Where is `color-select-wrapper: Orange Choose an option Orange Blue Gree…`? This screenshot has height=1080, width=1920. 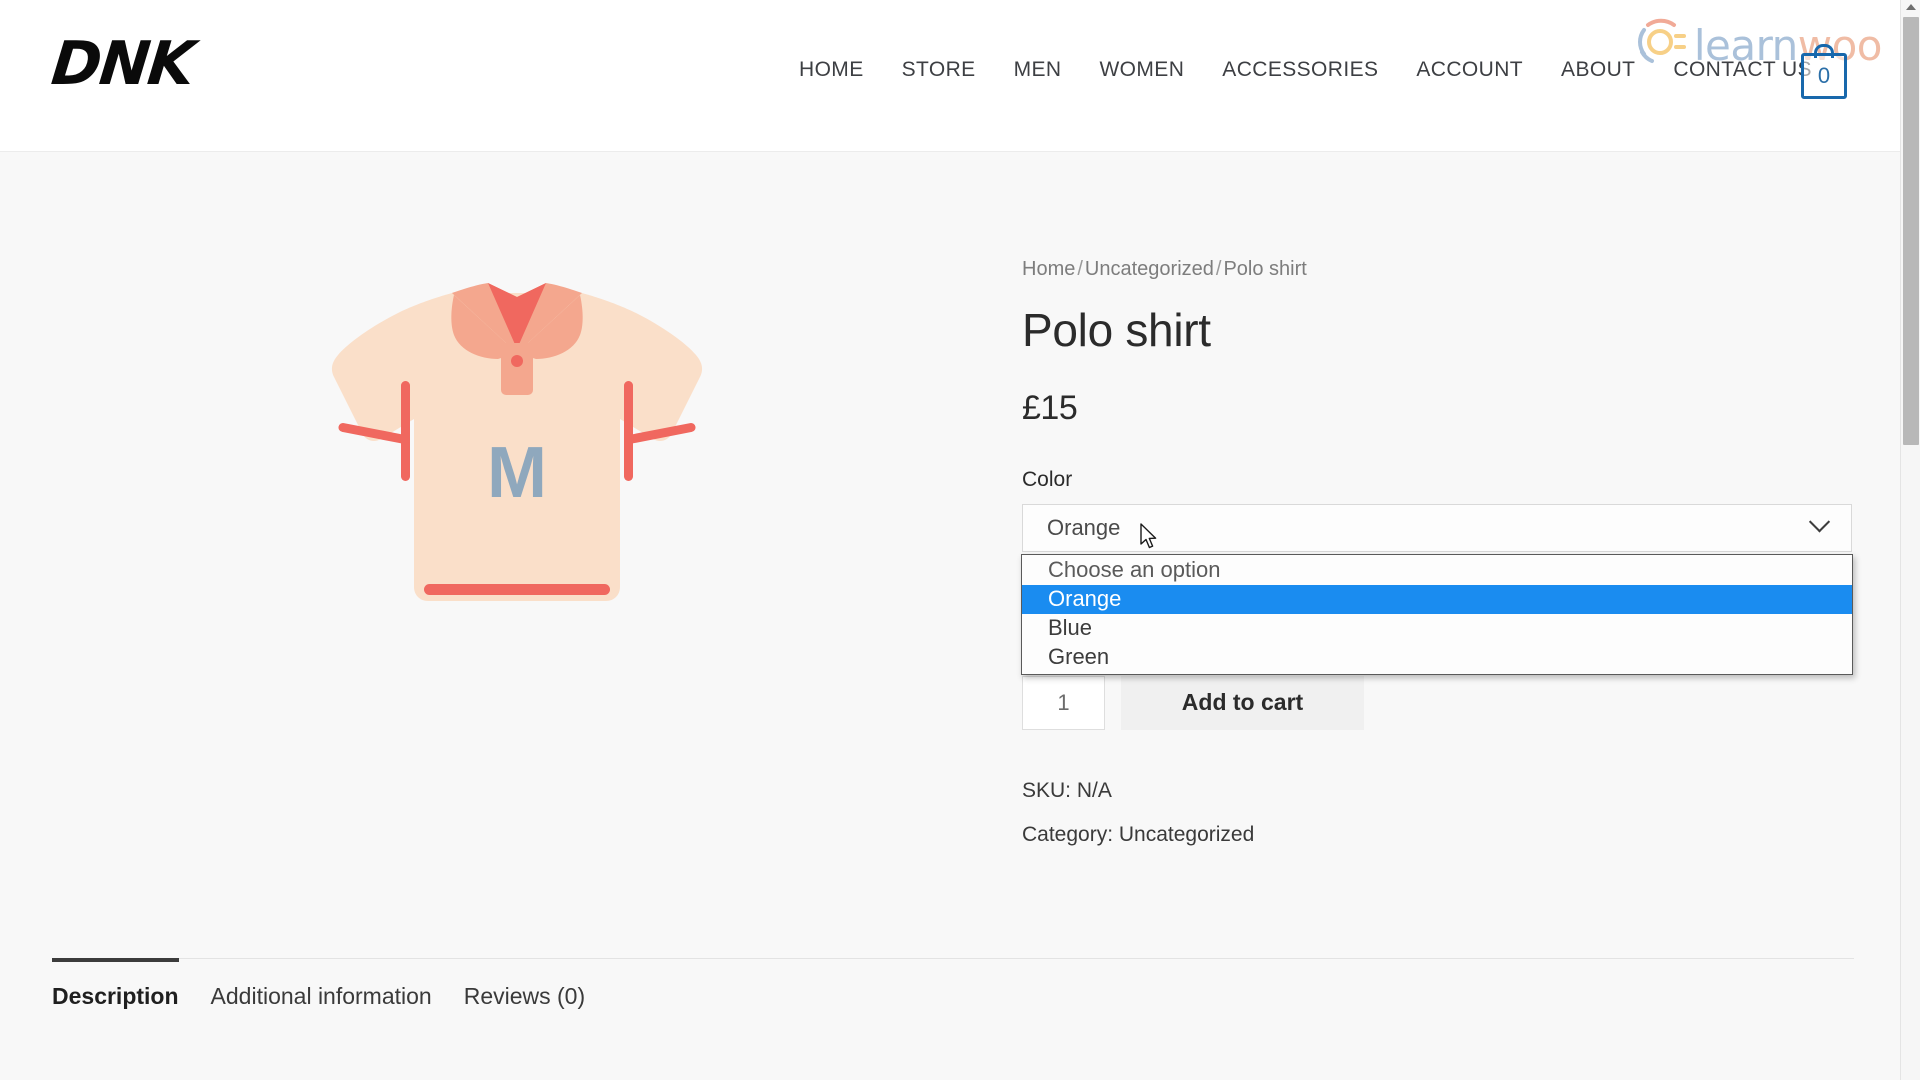
color-select-wrapper: Orange Choose an option Orange Blue Gree… is located at coordinates (1437, 589).